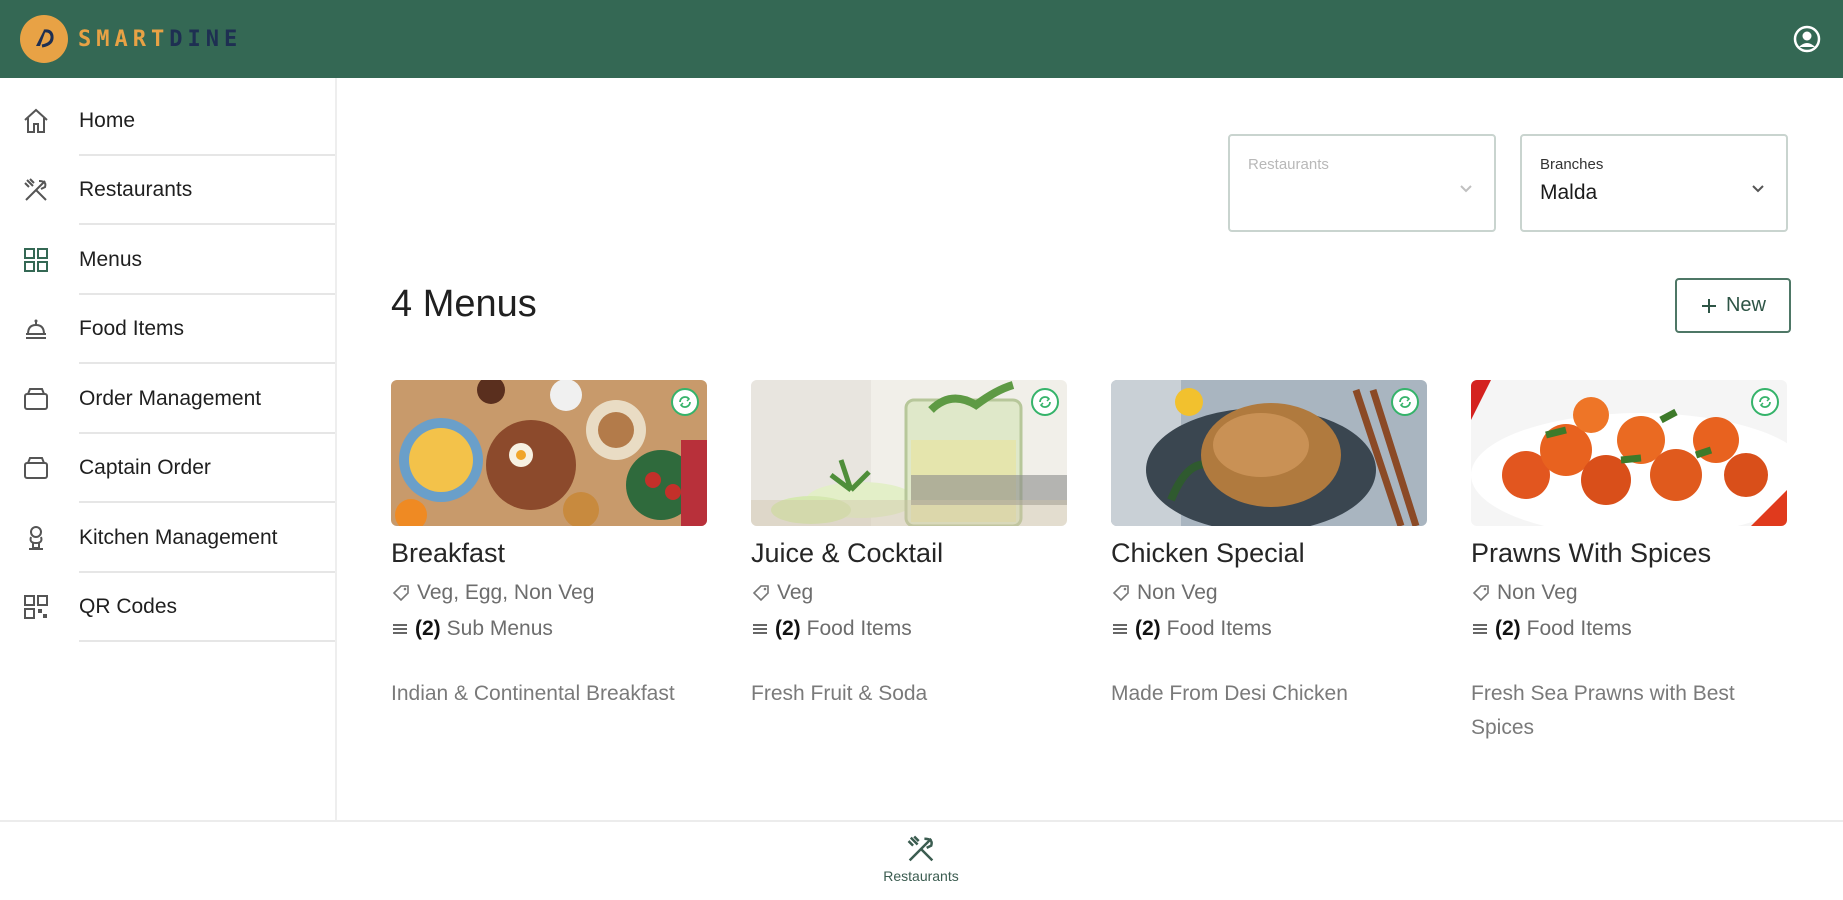 This screenshot has height=900, width=1843. I want to click on menu-card-count: (2) Sub Menus, so click(549, 629).